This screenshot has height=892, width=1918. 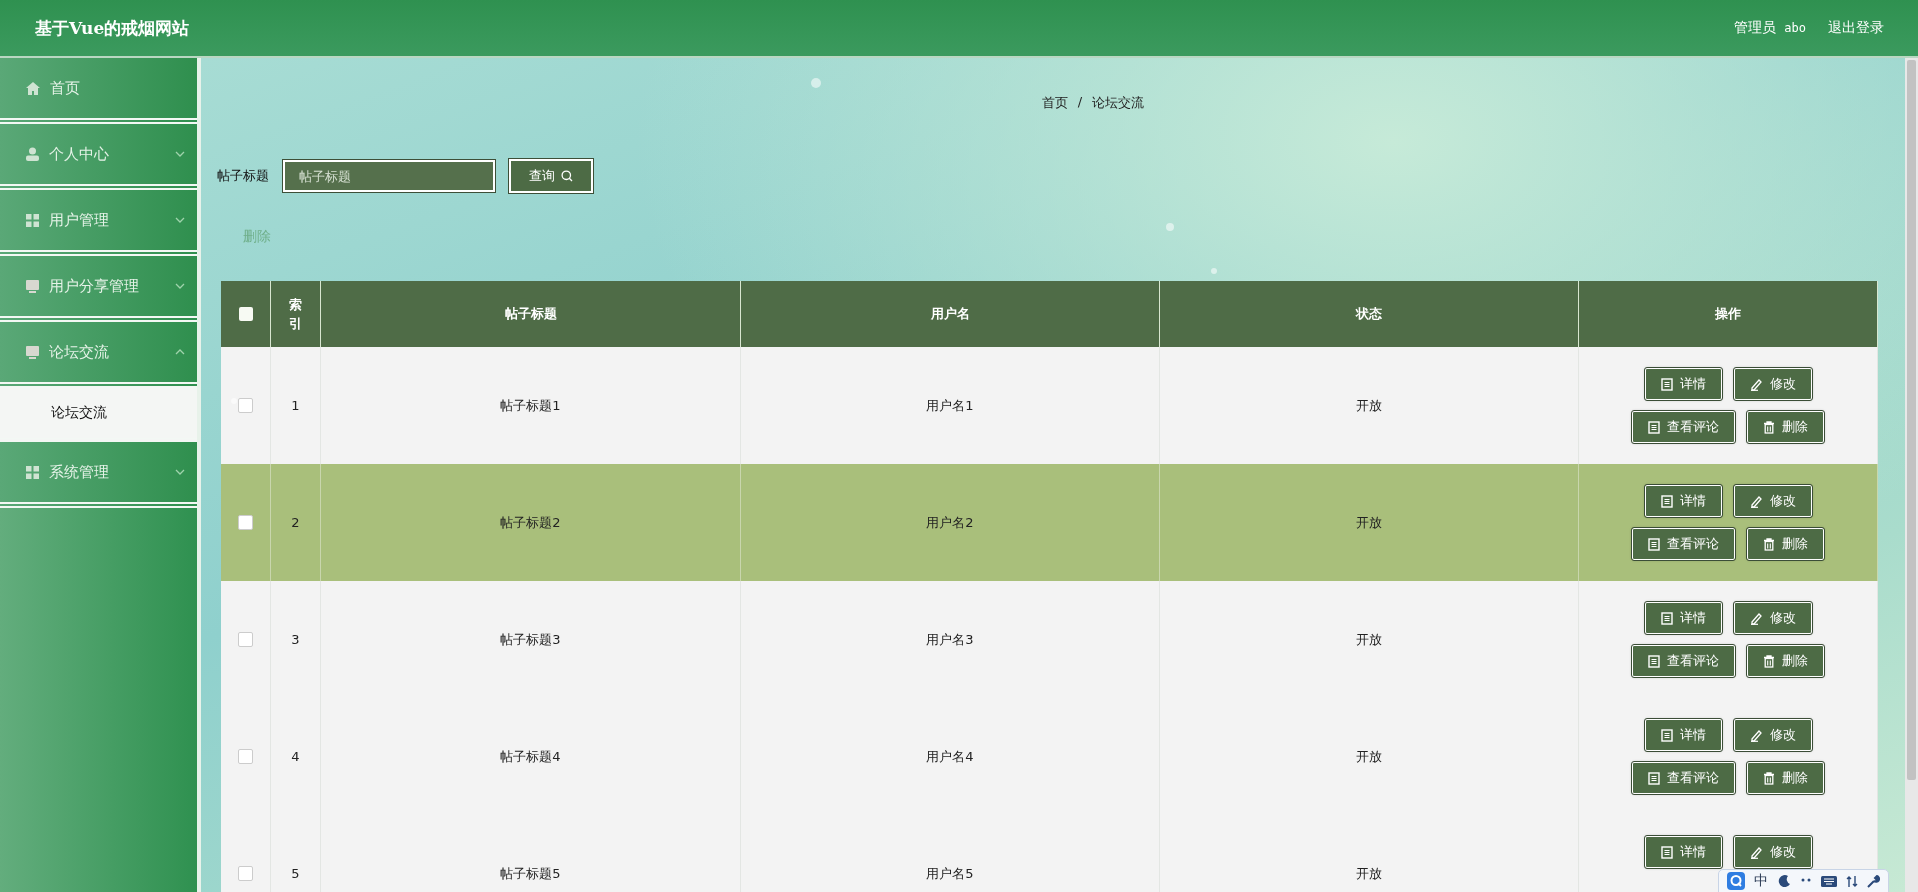 I want to click on table-cell: 2, so click(x=295, y=522).